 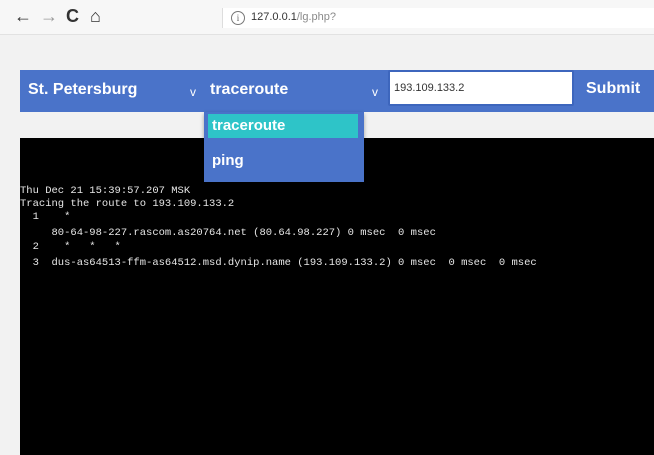 What do you see at coordinates (249, 90) in the screenshot?
I see `tool-select: traceroute` at bounding box center [249, 90].